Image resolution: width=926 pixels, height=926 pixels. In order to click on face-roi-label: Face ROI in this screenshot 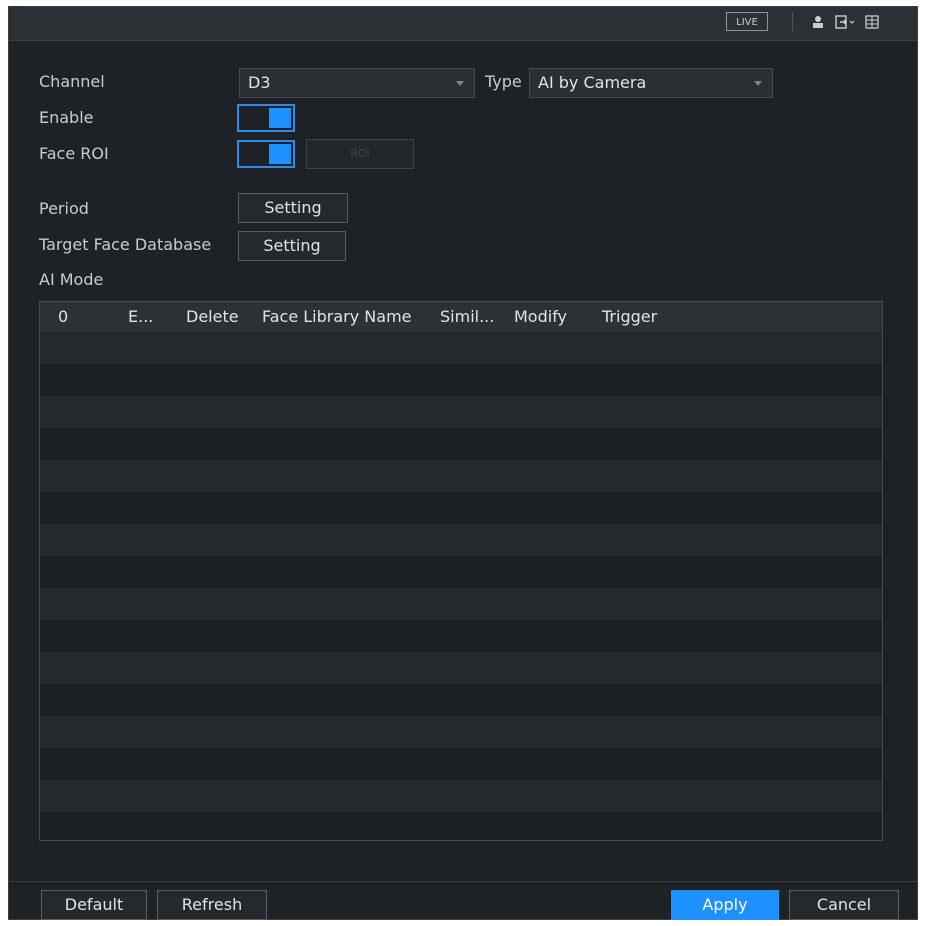, I will do `click(74, 153)`.